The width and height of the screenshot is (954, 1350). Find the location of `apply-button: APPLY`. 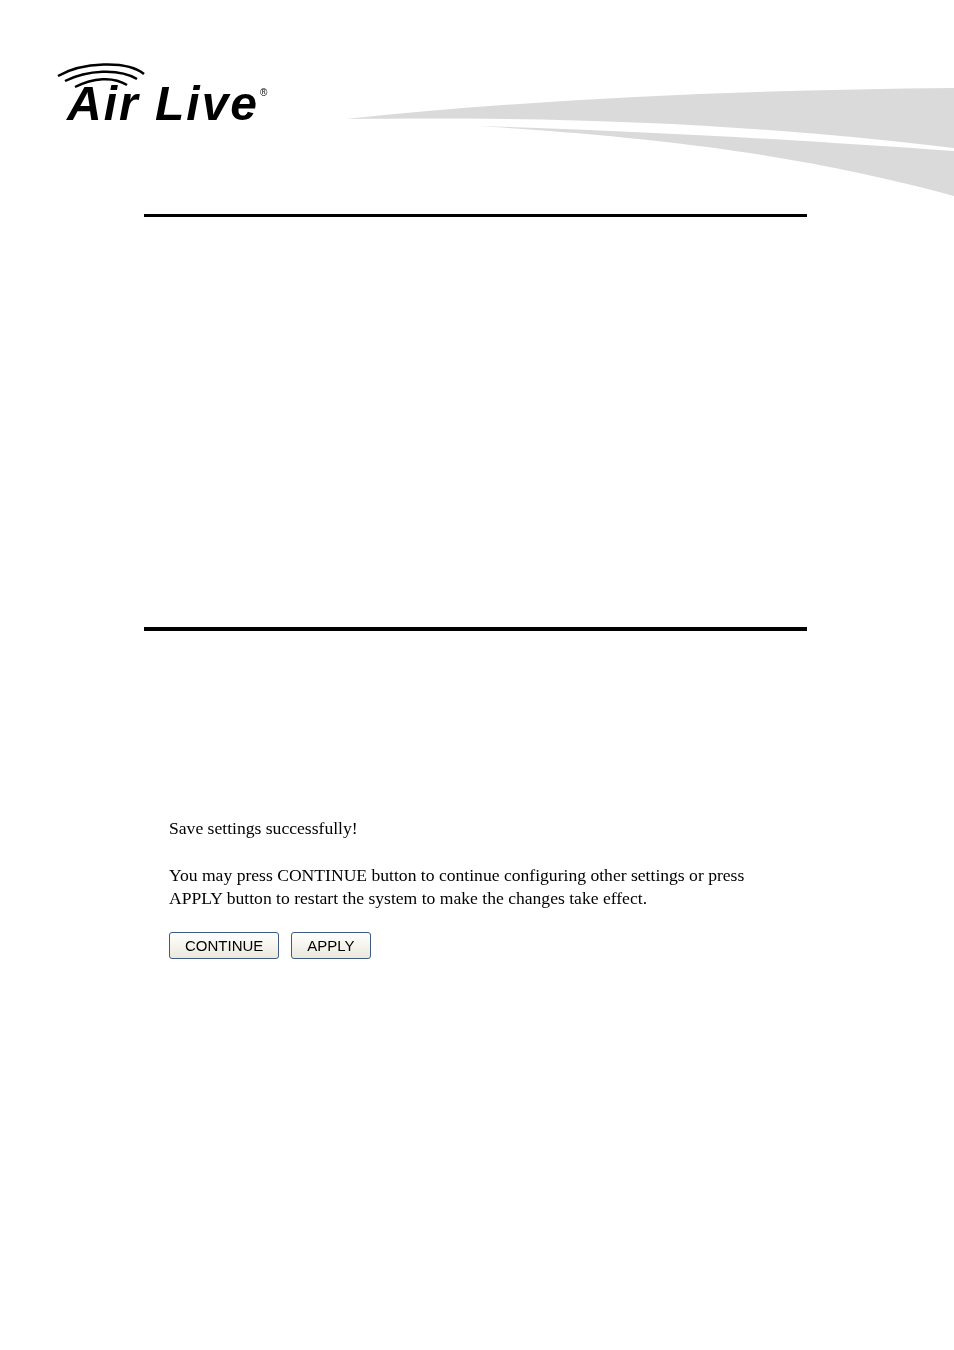

apply-button: APPLY is located at coordinates (331, 945).